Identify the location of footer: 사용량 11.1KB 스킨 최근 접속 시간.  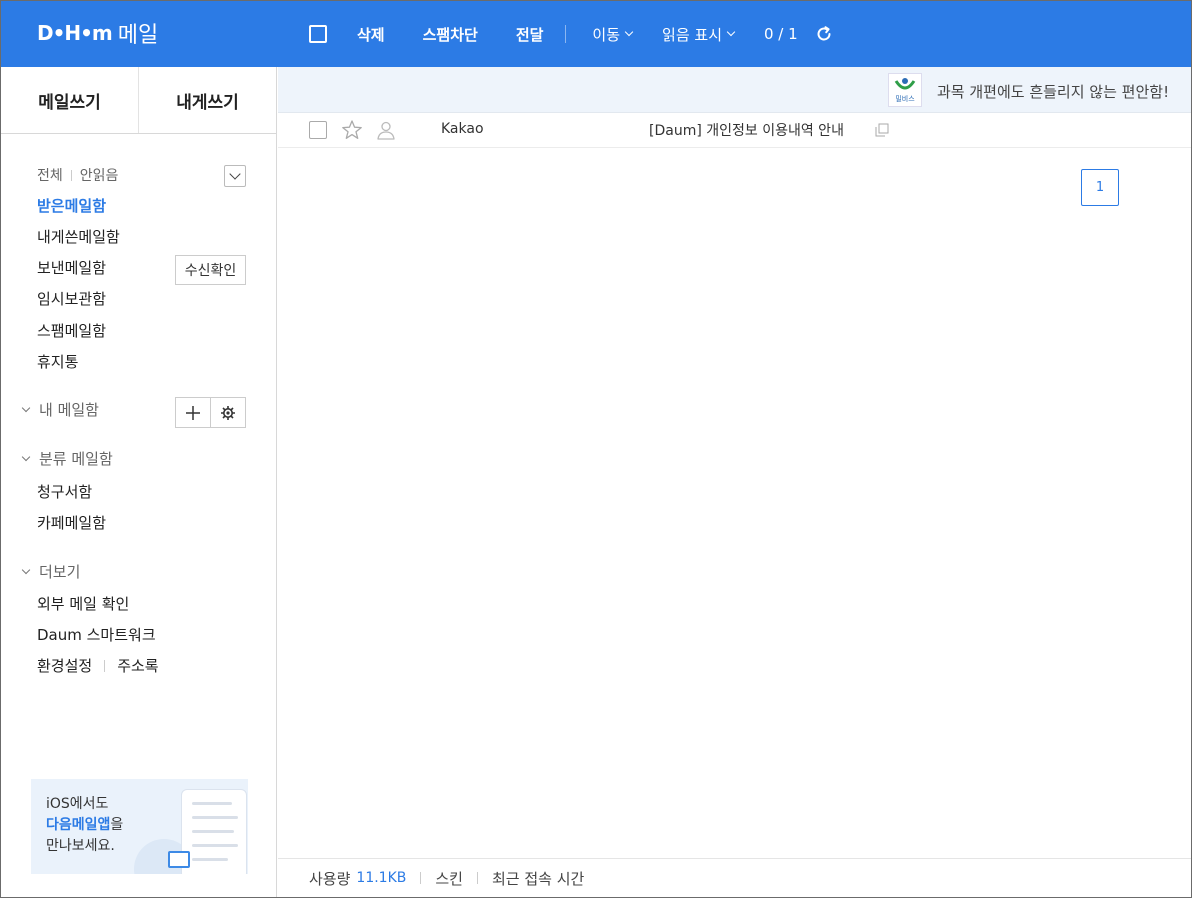
(734, 877).